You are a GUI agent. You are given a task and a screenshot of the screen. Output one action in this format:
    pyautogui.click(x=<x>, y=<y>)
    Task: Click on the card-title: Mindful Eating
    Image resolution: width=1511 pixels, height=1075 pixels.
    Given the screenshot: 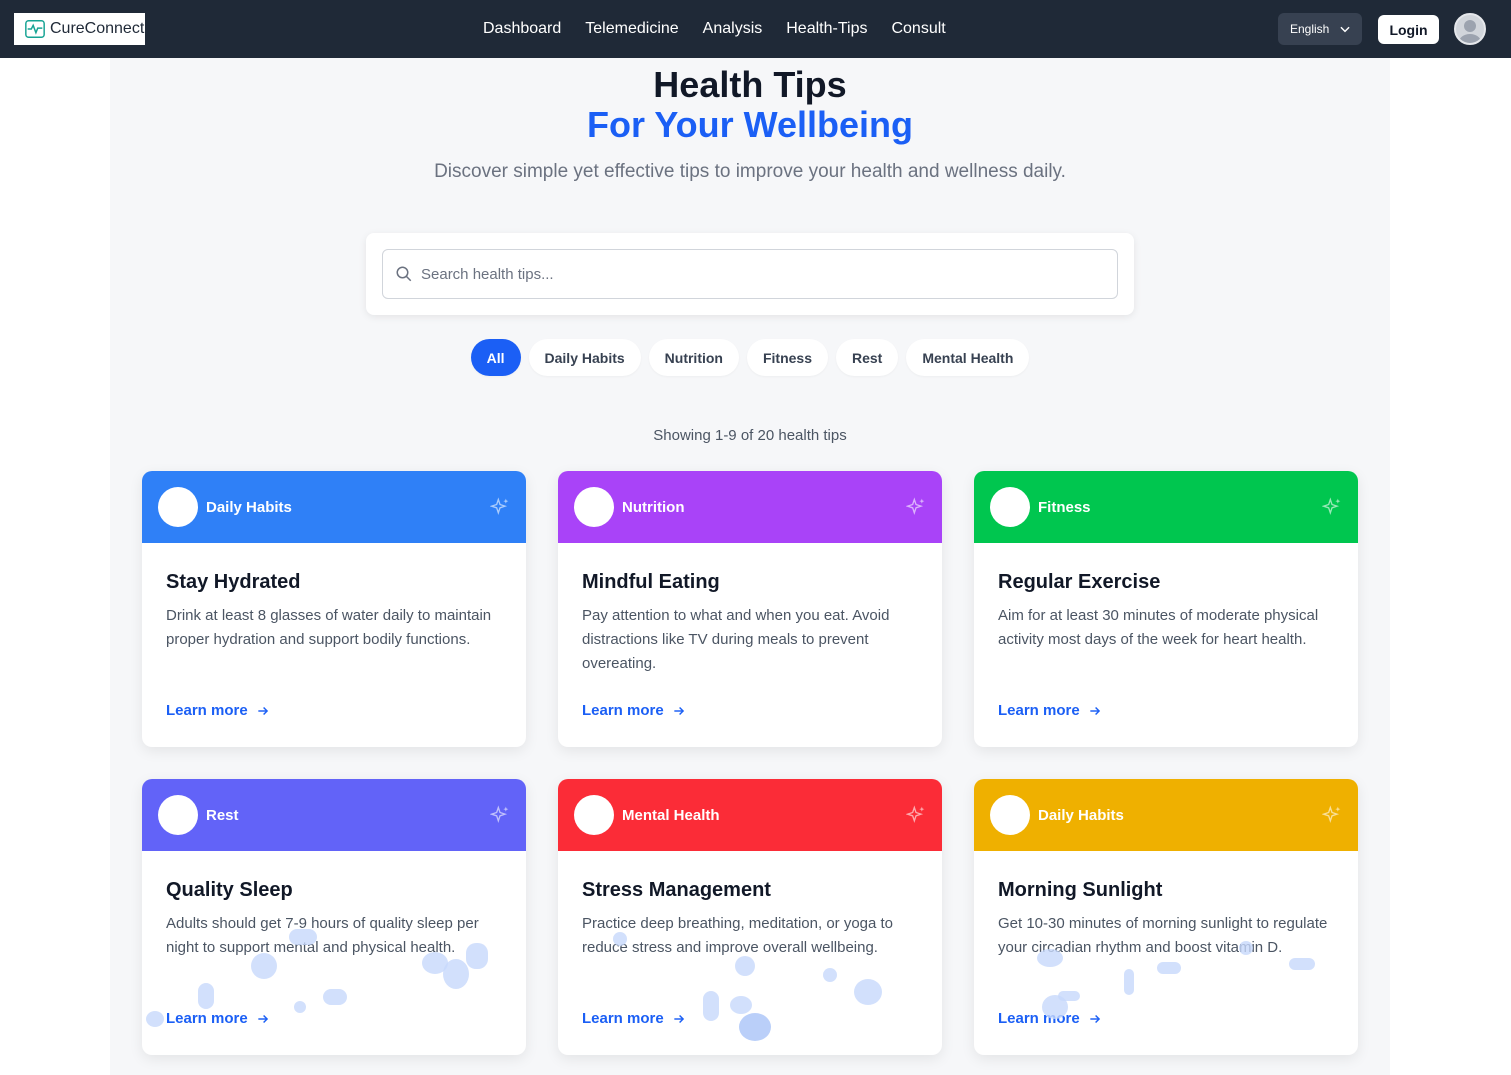 What is the action you would take?
    pyautogui.click(x=651, y=582)
    